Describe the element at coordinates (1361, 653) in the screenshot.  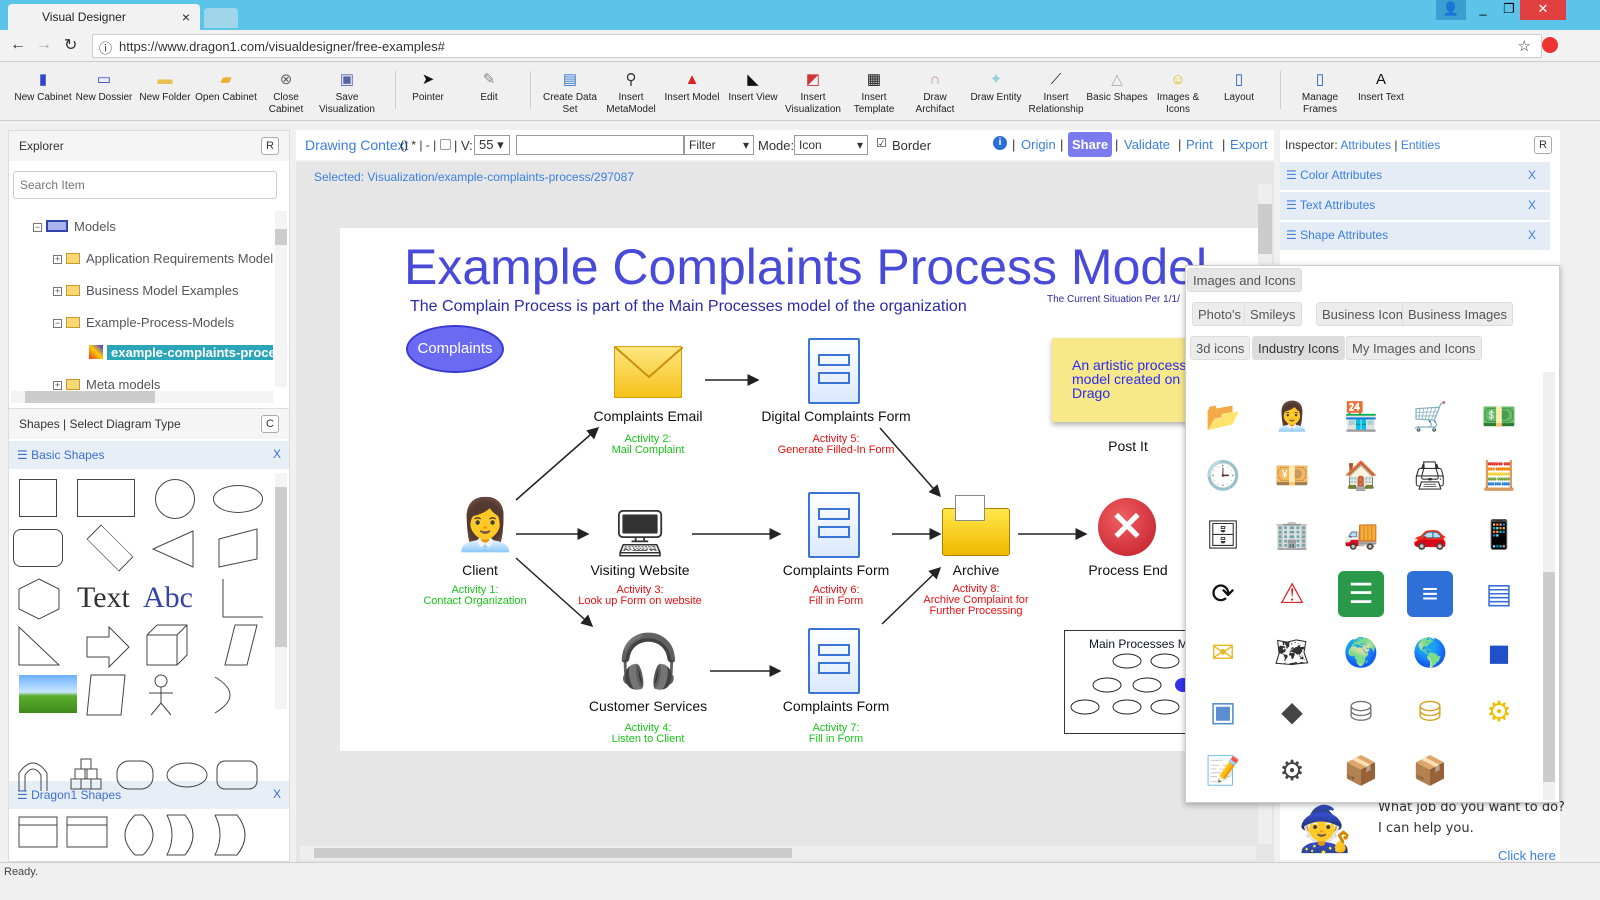
I see `globe-icon: 🌍` at that location.